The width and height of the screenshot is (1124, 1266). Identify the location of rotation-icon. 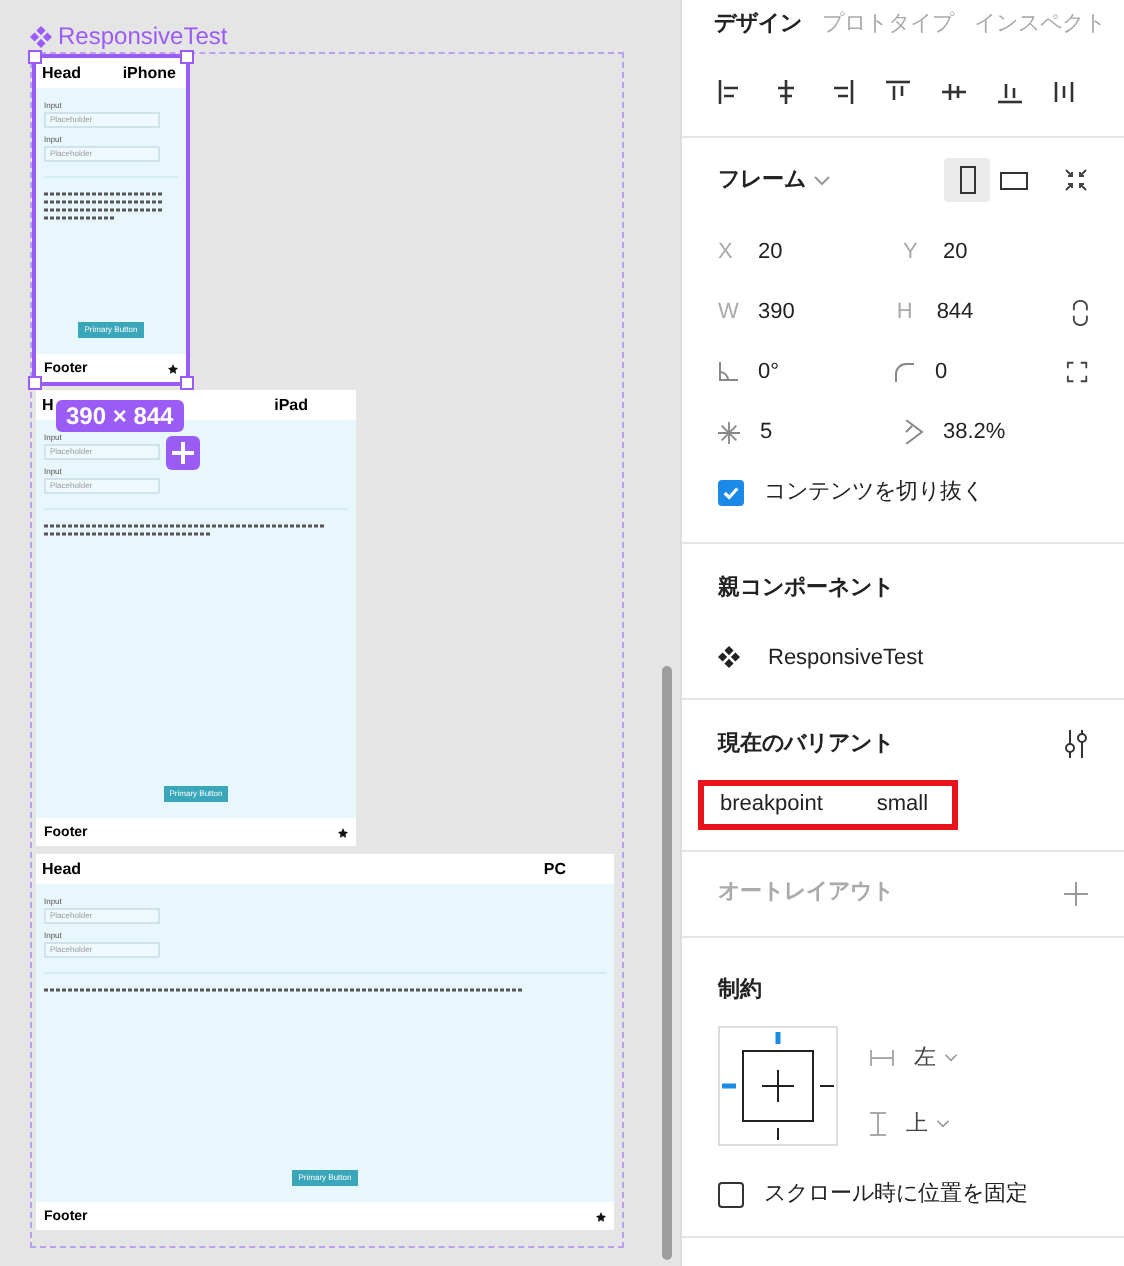
(728, 372).